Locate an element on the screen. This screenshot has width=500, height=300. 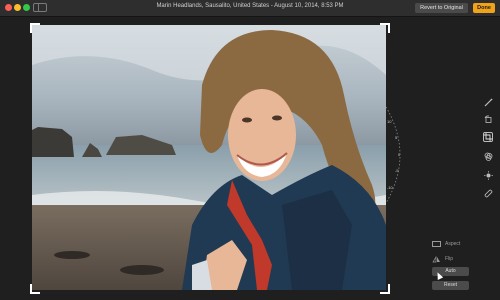
sidebar-toggle-icon is located at coordinates (40, 7).